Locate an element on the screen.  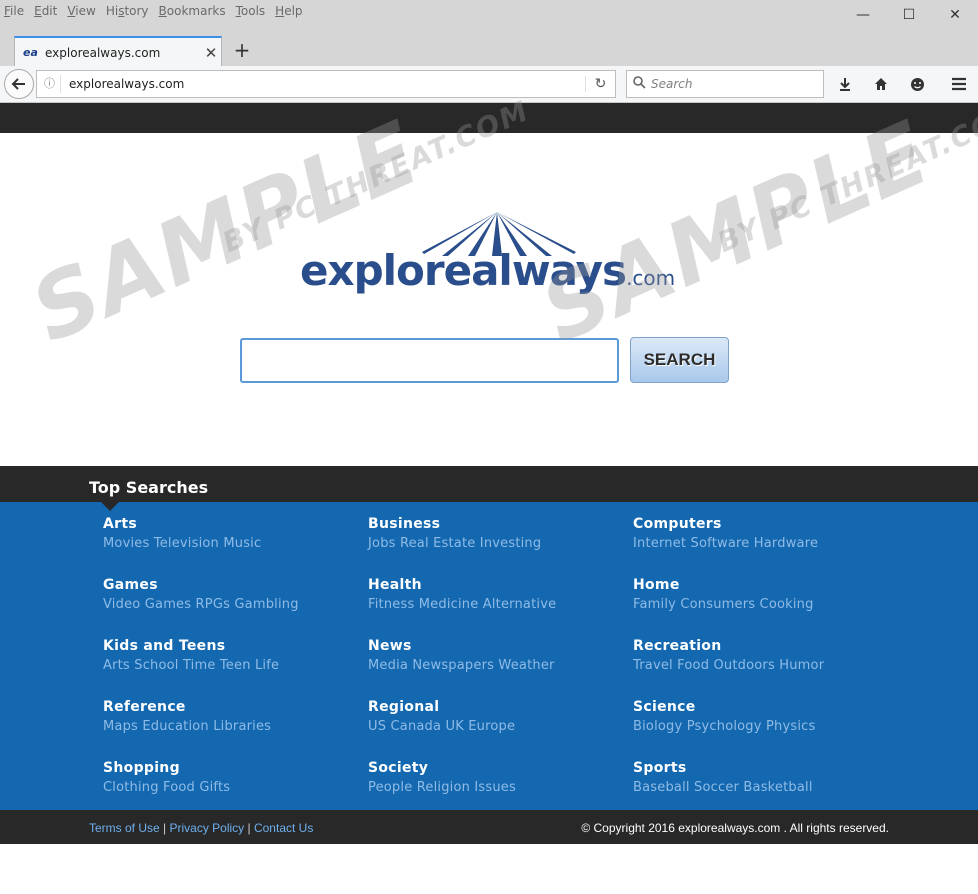
subcategory-links: Clothing Food Gifts is located at coordinates (166, 787).